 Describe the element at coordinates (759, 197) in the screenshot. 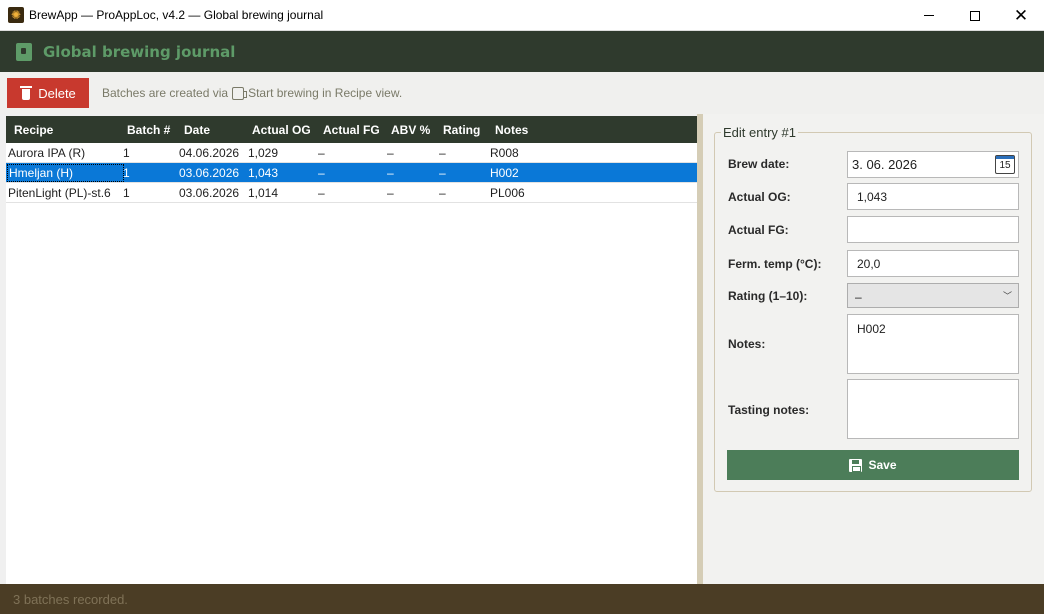

I see `actual-og-label: Actual OG:` at that location.